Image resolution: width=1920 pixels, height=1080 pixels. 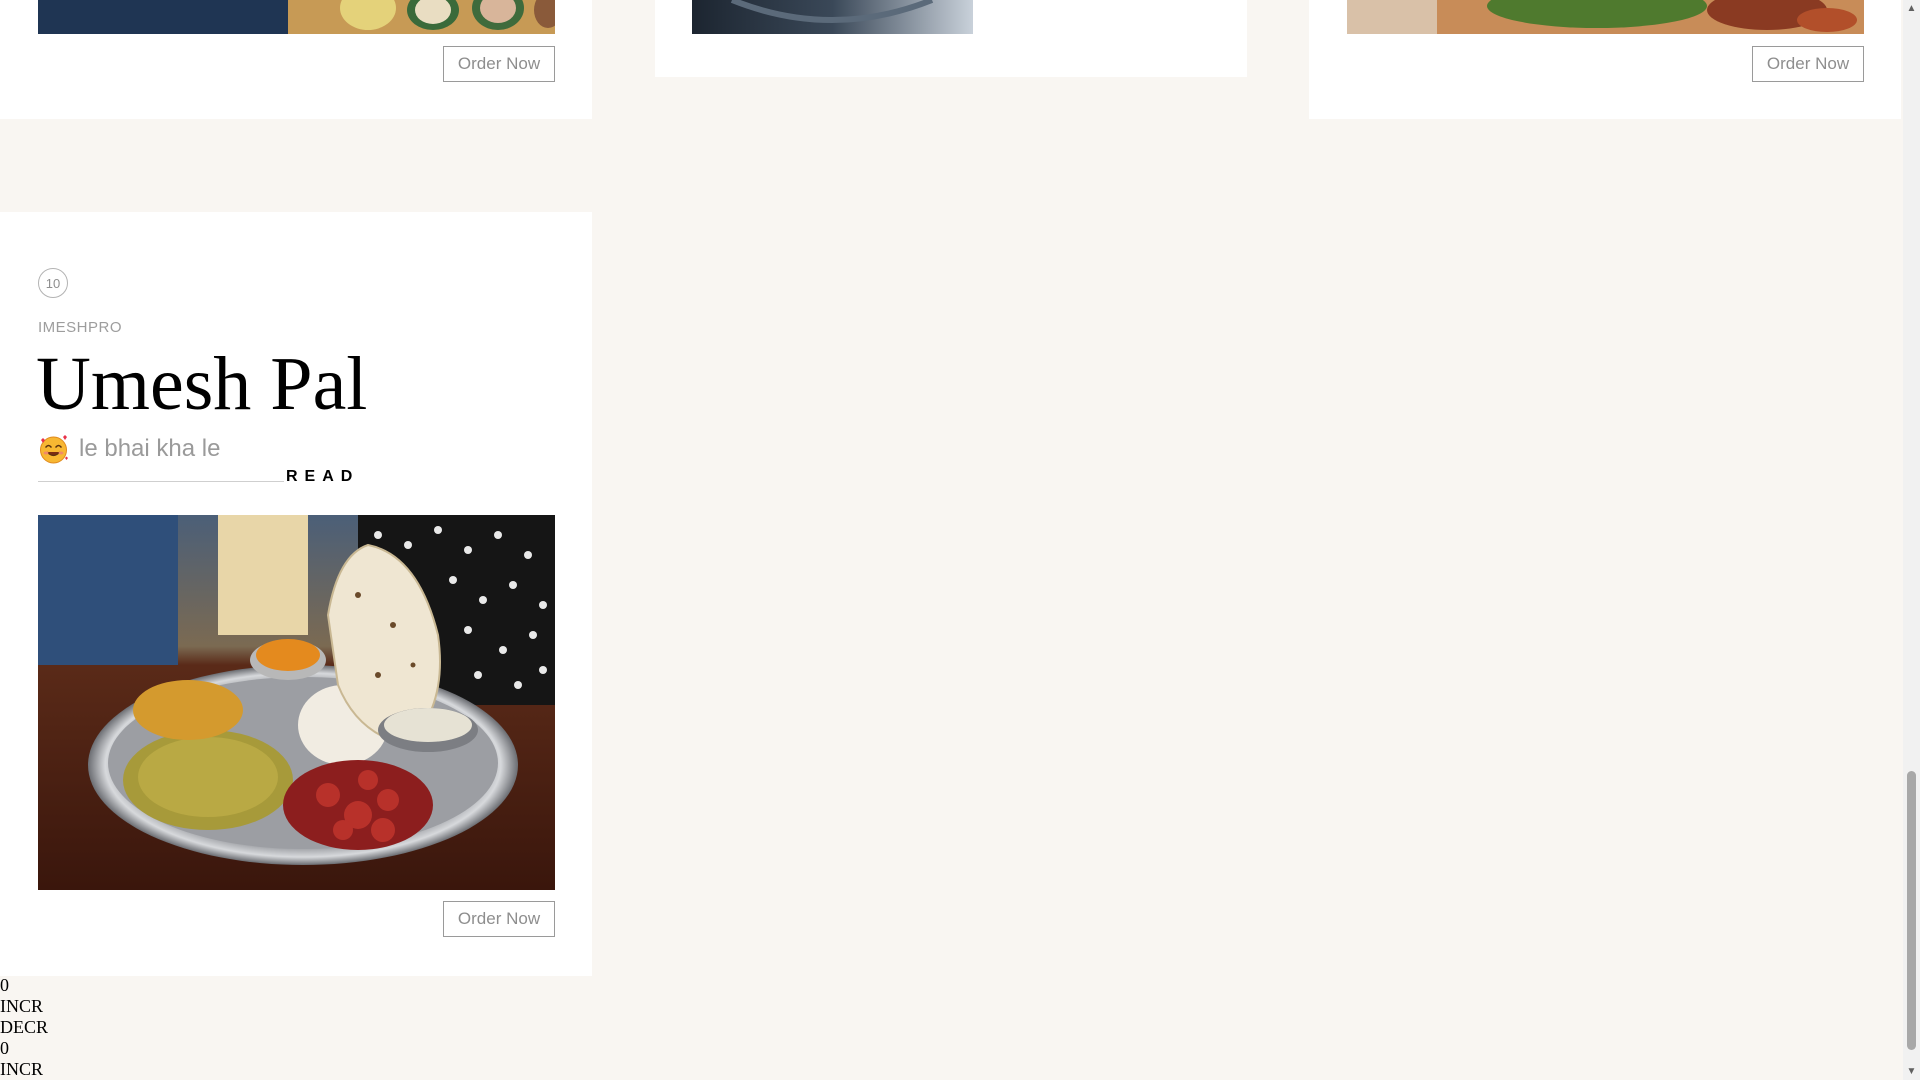 What do you see at coordinates (80, 327) in the screenshot?
I see `post-author: IMESHPRO` at bounding box center [80, 327].